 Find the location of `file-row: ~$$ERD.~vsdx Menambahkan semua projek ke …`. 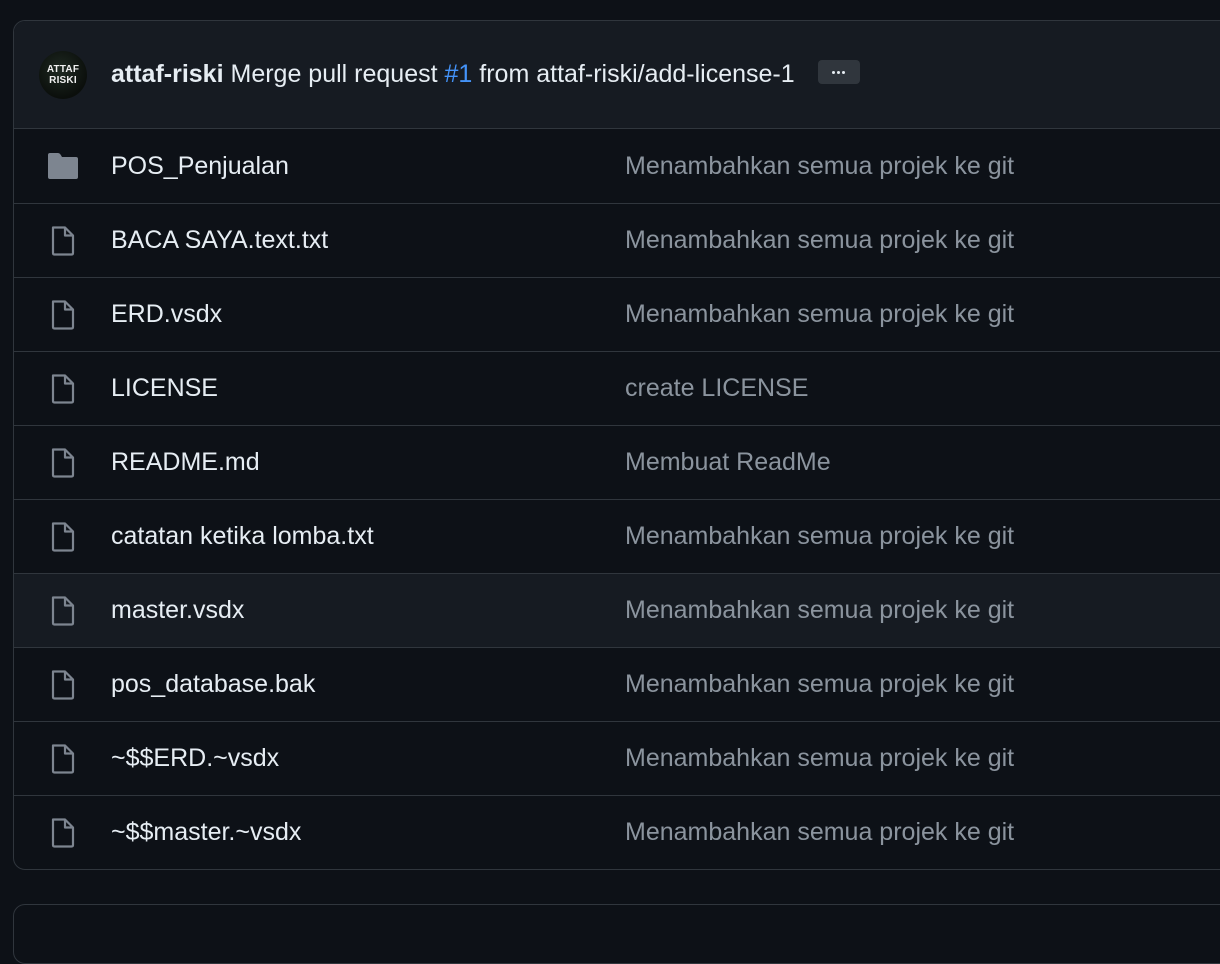

file-row: ~$$ERD.~vsdx Menambahkan semua projek ke … is located at coordinates (617, 758).